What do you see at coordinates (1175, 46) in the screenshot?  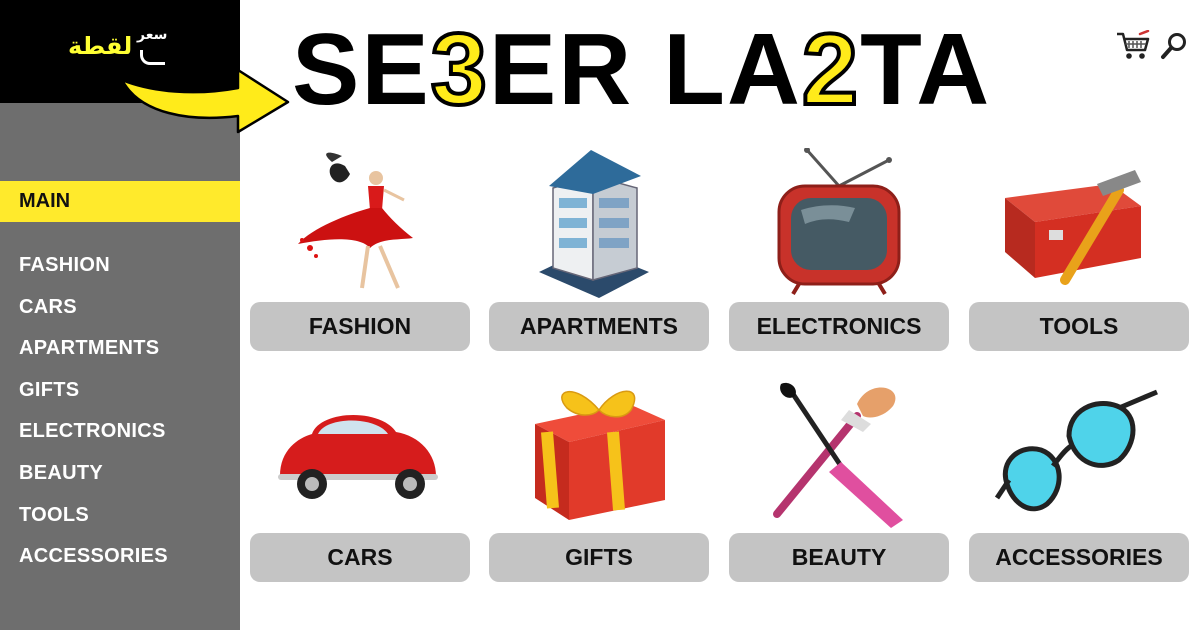 I see `magnifier-icon` at bounding box center [1175, 46].